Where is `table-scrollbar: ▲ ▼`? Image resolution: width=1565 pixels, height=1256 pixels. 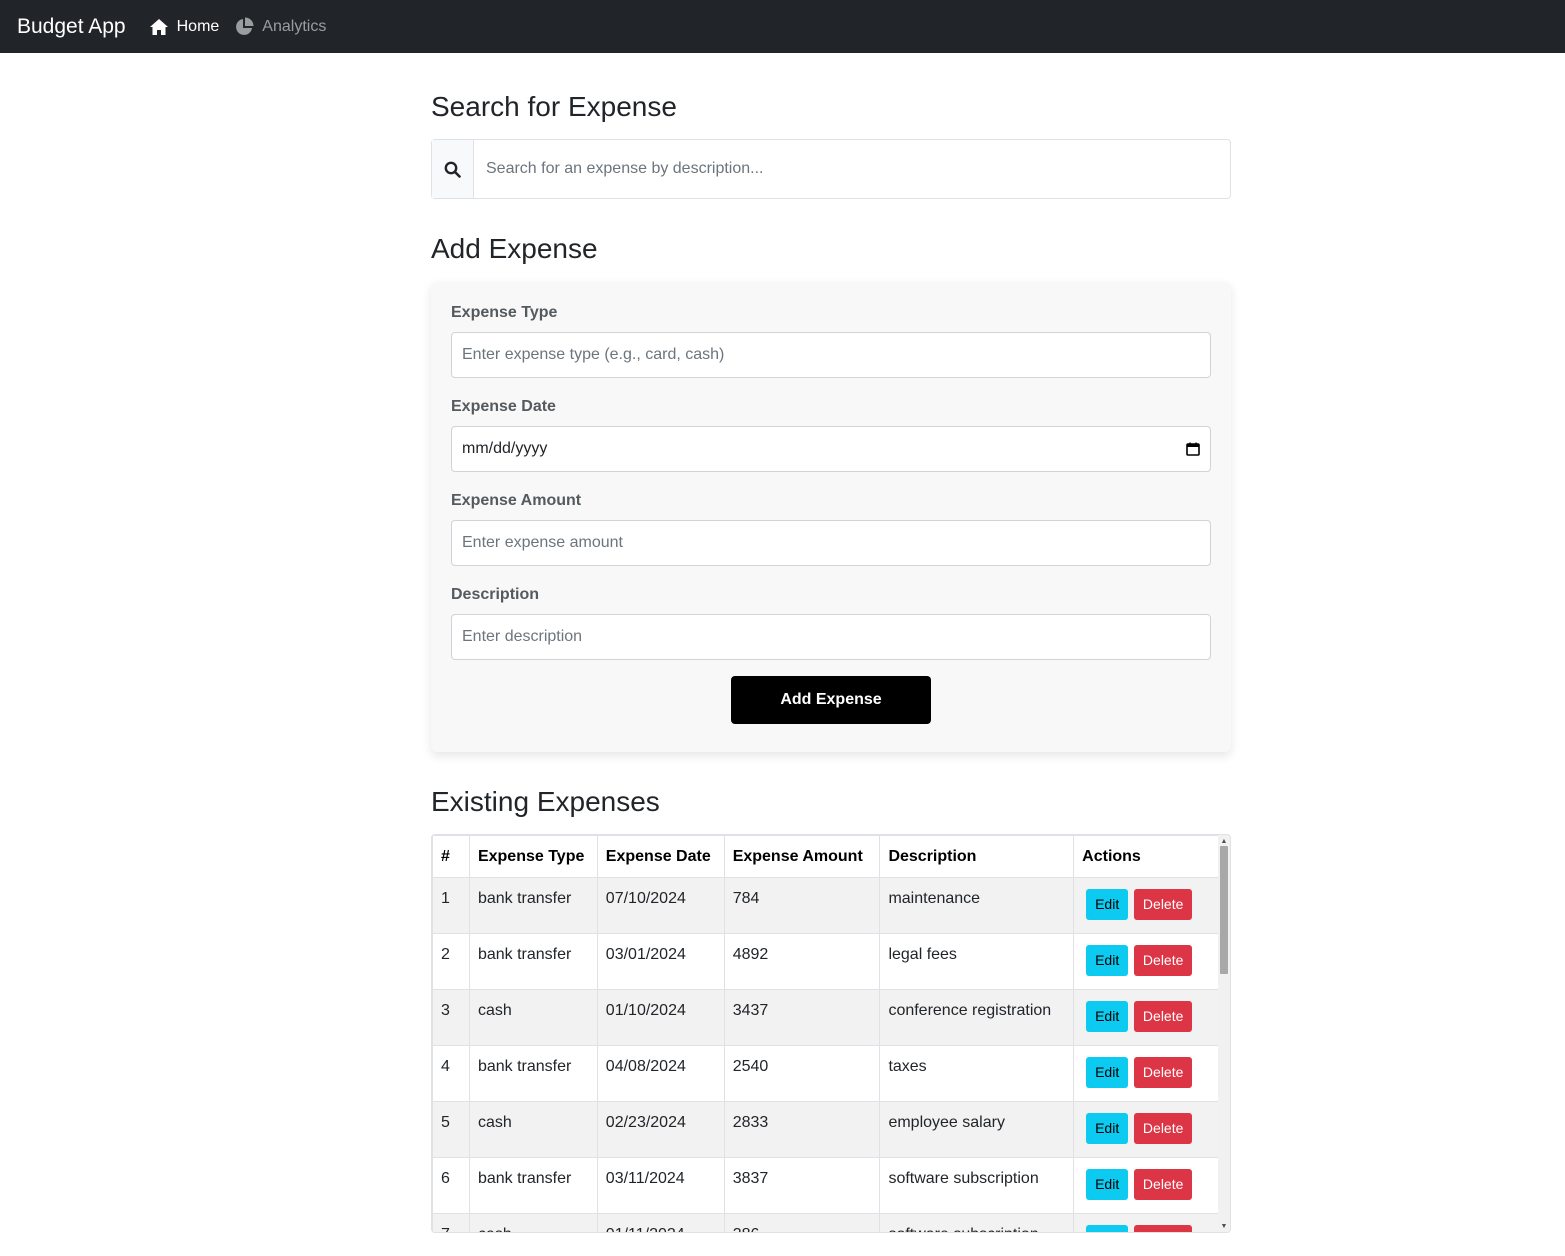
table-scrollbar: ▲ ▼ is located at coordinates (1224, 1033).